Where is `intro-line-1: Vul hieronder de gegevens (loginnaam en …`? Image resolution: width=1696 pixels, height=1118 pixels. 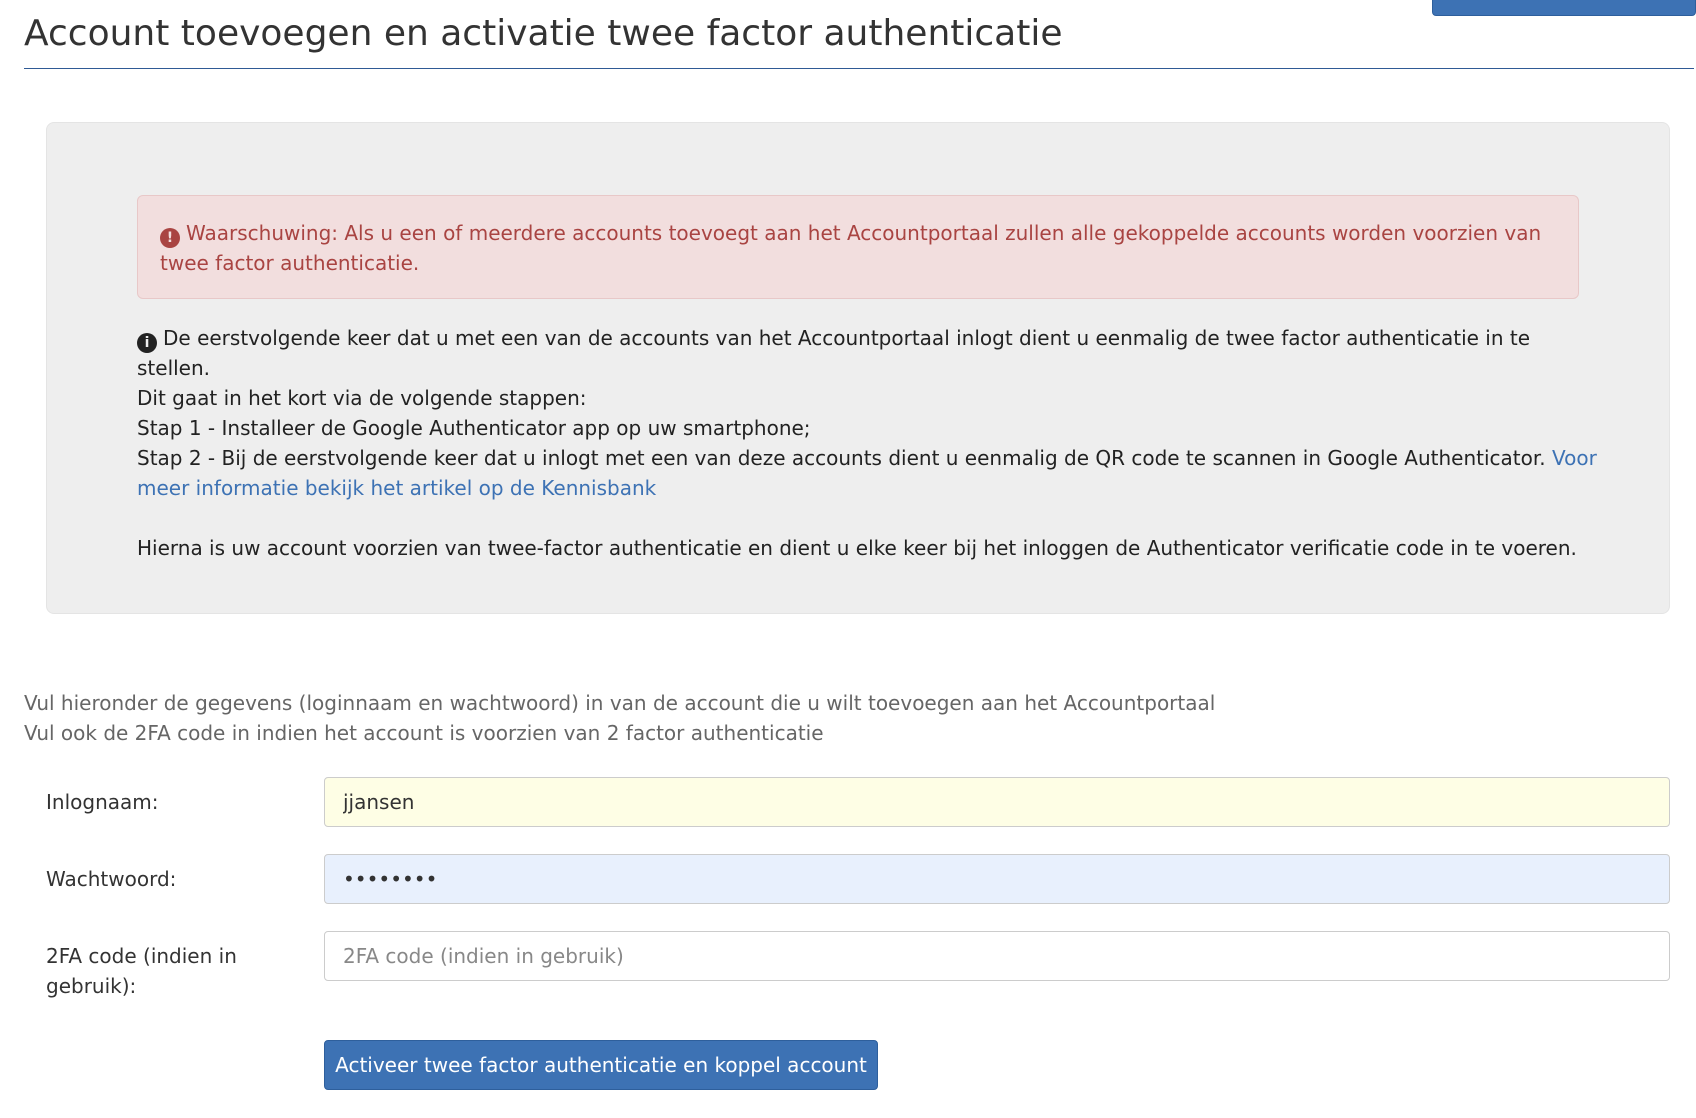 intro-line-1: Vul hieronder de gegevens (loginnaam en … is located at coordinates (620, 703).